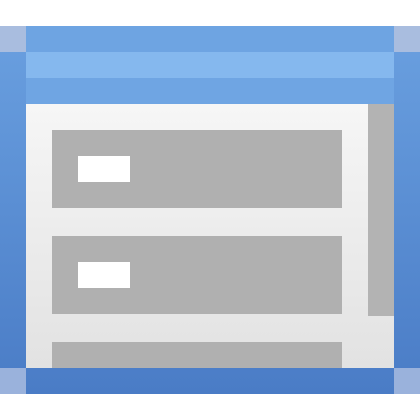 This screenshot has width=420, height=420. What do you see at coordinates (13, 39) in the screenshot?
I see `frame-corner-tl` at bounding box center [13, 39].